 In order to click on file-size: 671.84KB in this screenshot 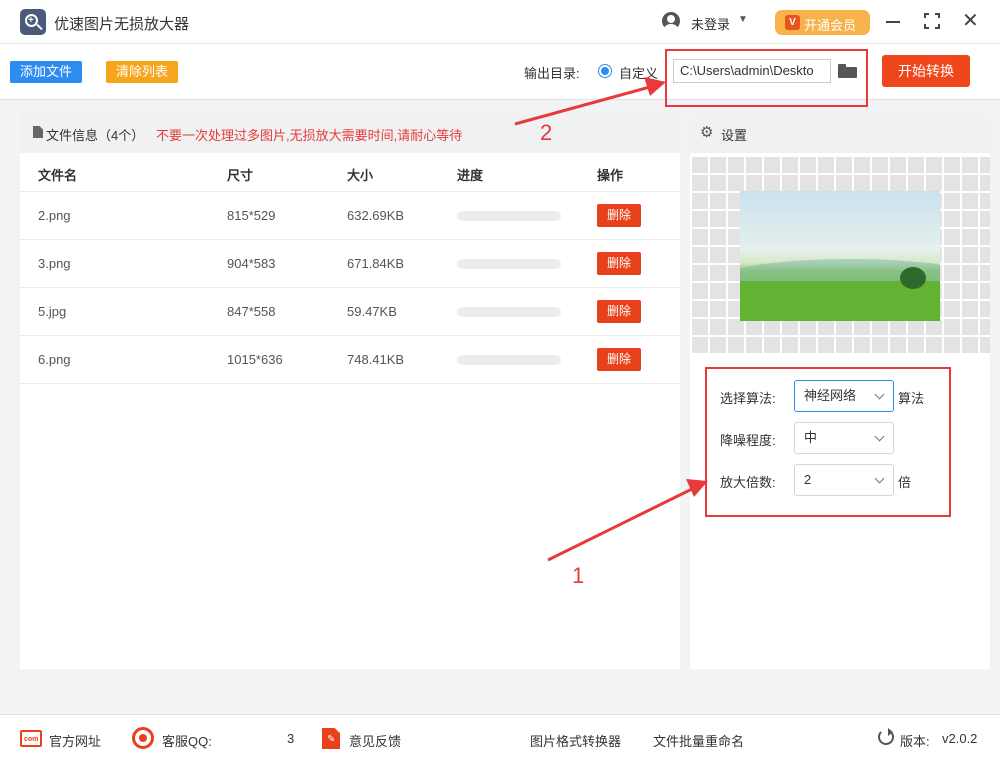, I will do `click(376, 263)`.